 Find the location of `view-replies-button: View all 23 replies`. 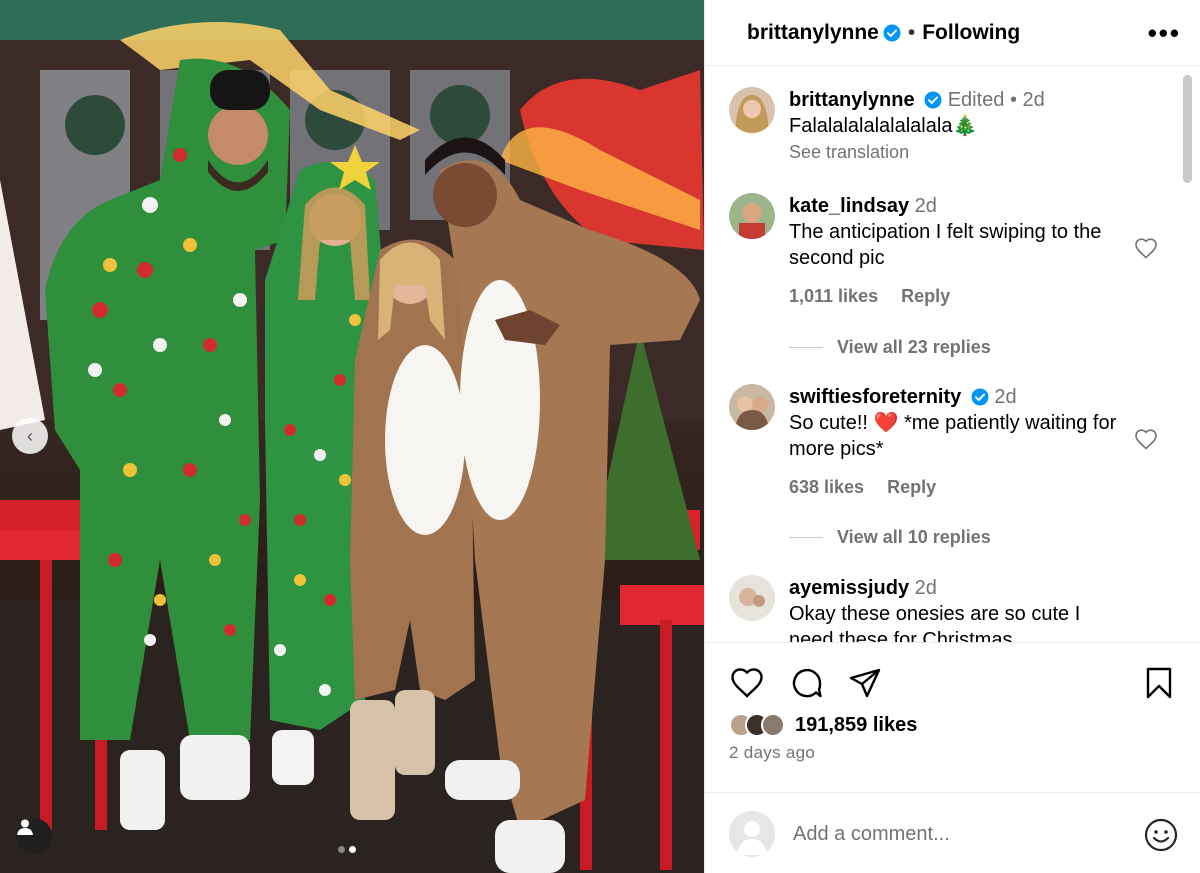

view-replies-button: View all 23 replies is located at coordinates (890, 347).